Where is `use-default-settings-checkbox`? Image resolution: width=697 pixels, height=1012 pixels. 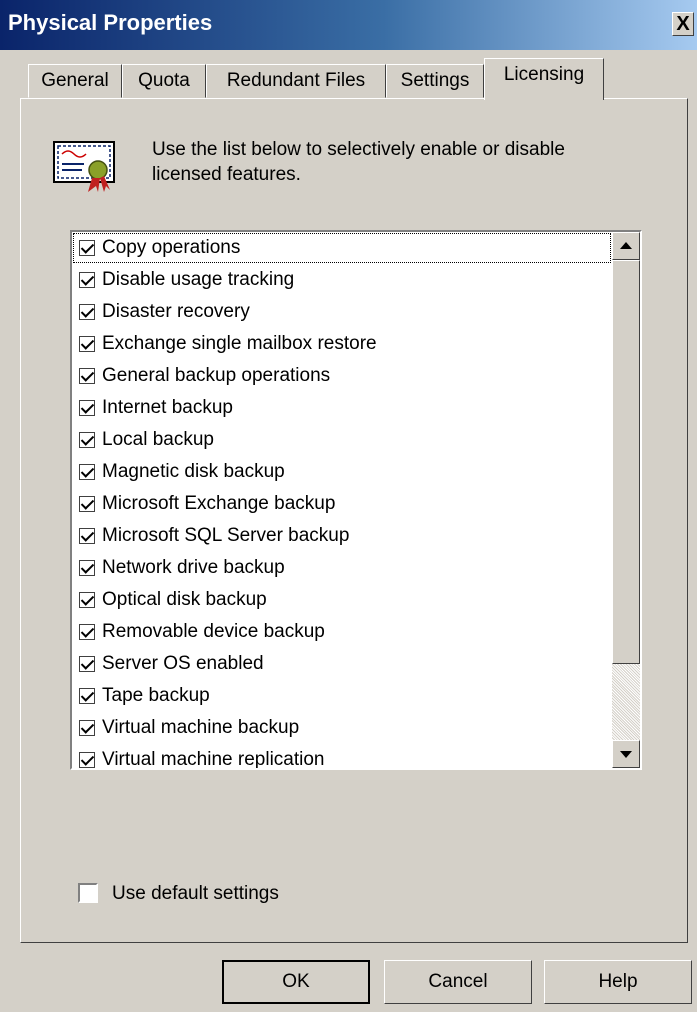
use-default-settings-checkbox is located at coordinates (88, 893).